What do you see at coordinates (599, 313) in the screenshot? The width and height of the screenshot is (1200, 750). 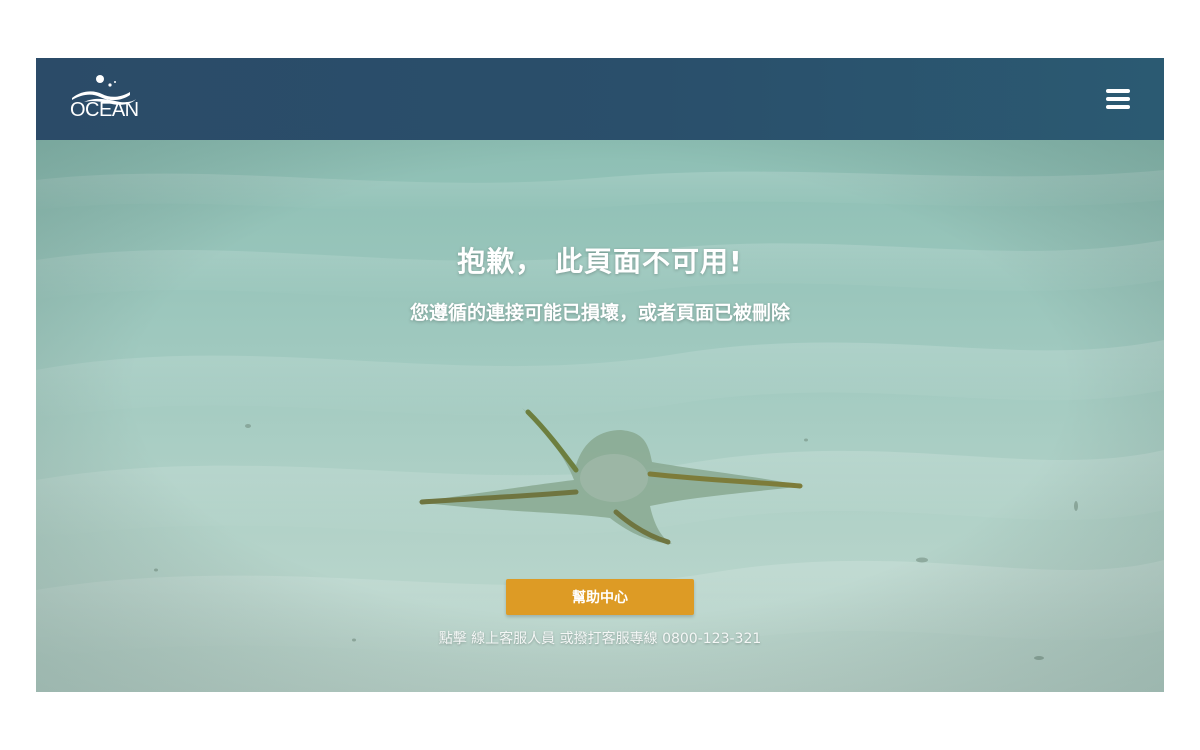 I see `error-subtitle: 您遵循的連接可能已損壞，或者頁面已被刪除` at bounding box center [599, 313].